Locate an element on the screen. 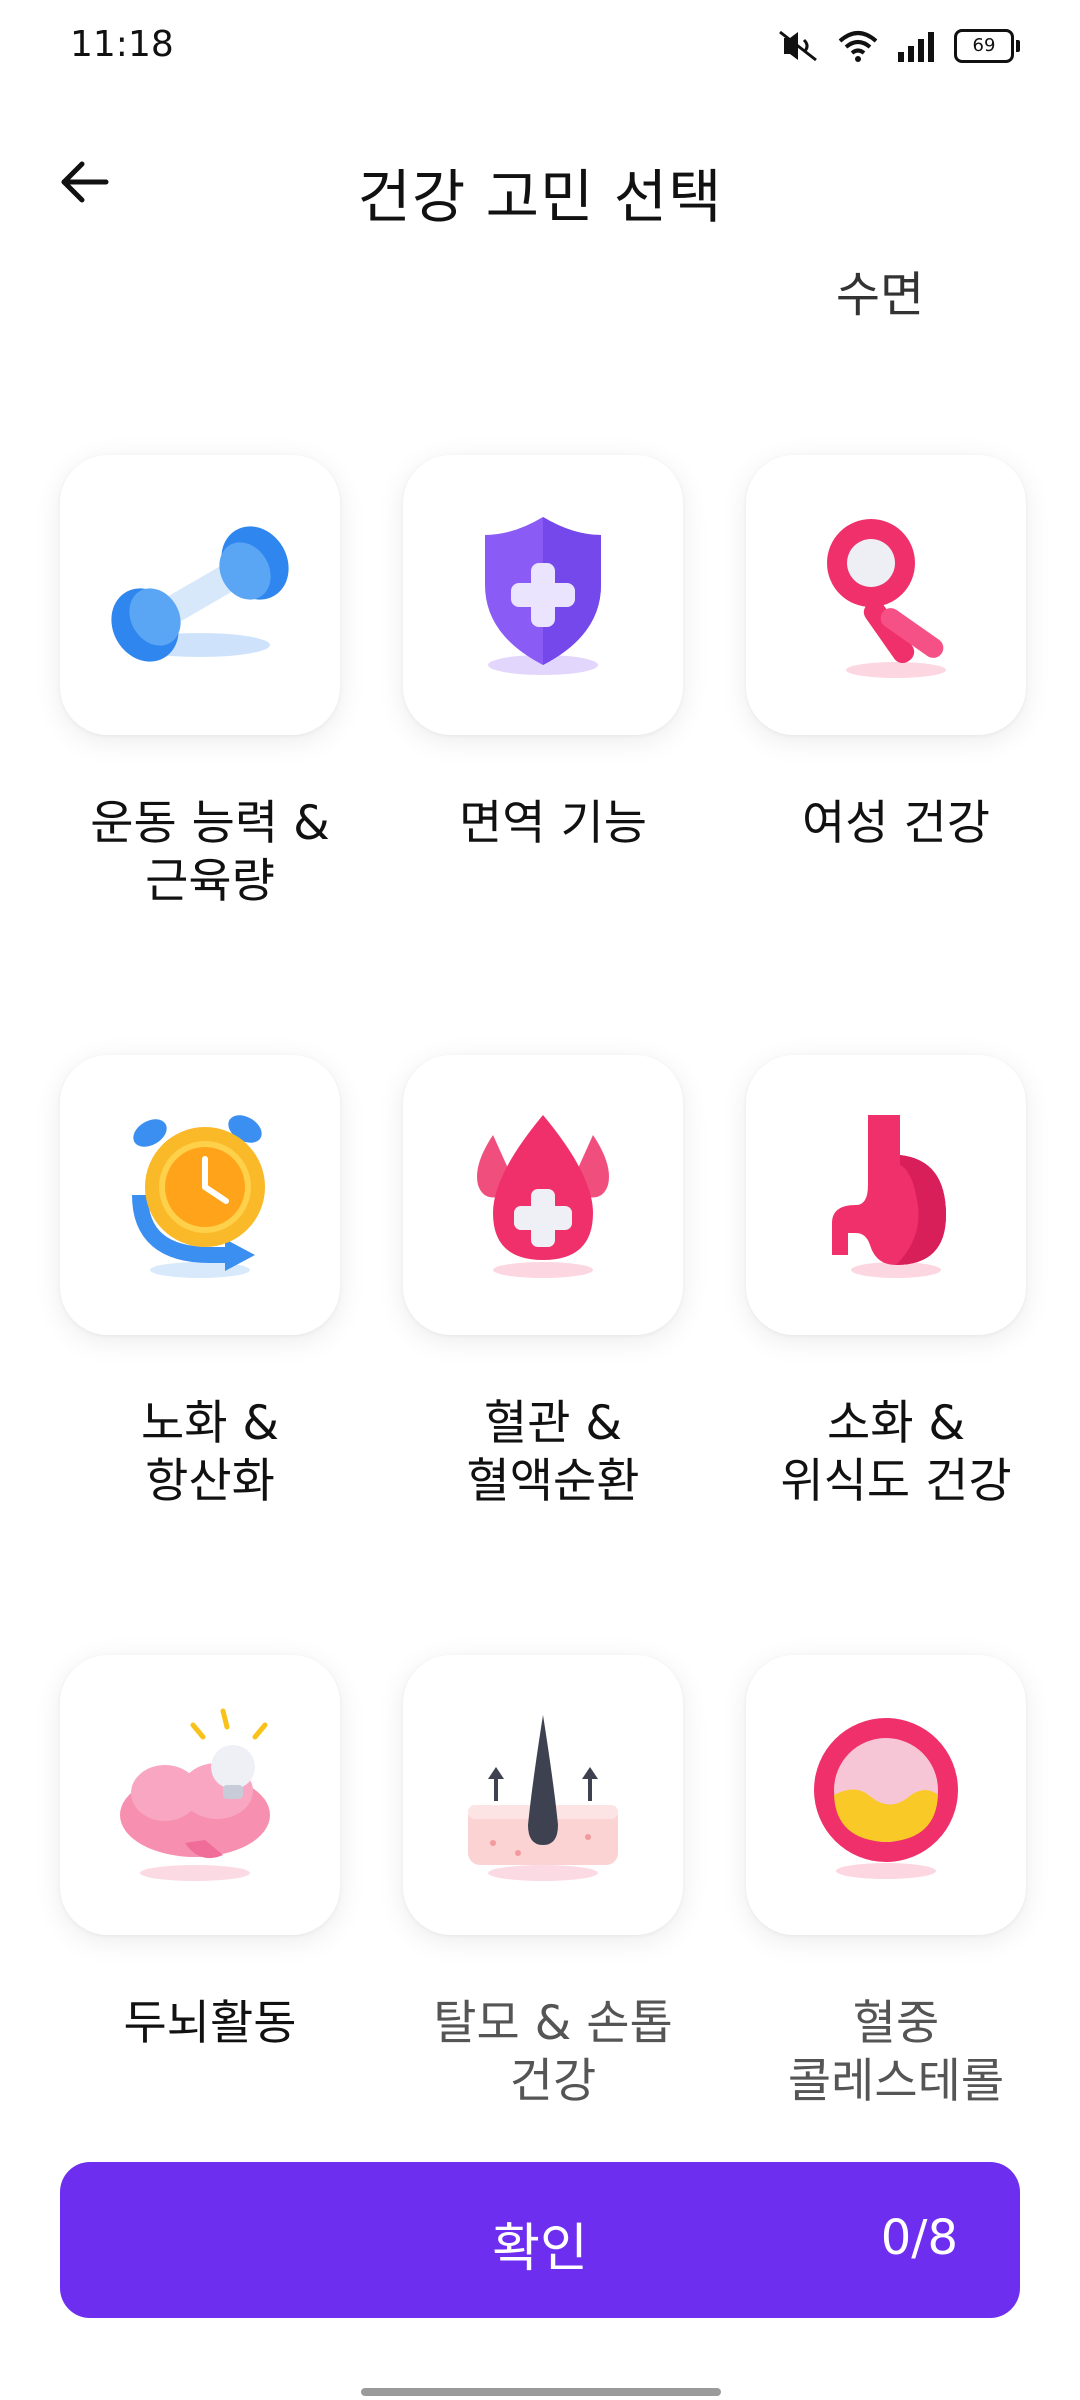 The image size is (1080, 2400). tile-digestion: 소화 & 위식도 건강 is located at coordinates (896, 1283).